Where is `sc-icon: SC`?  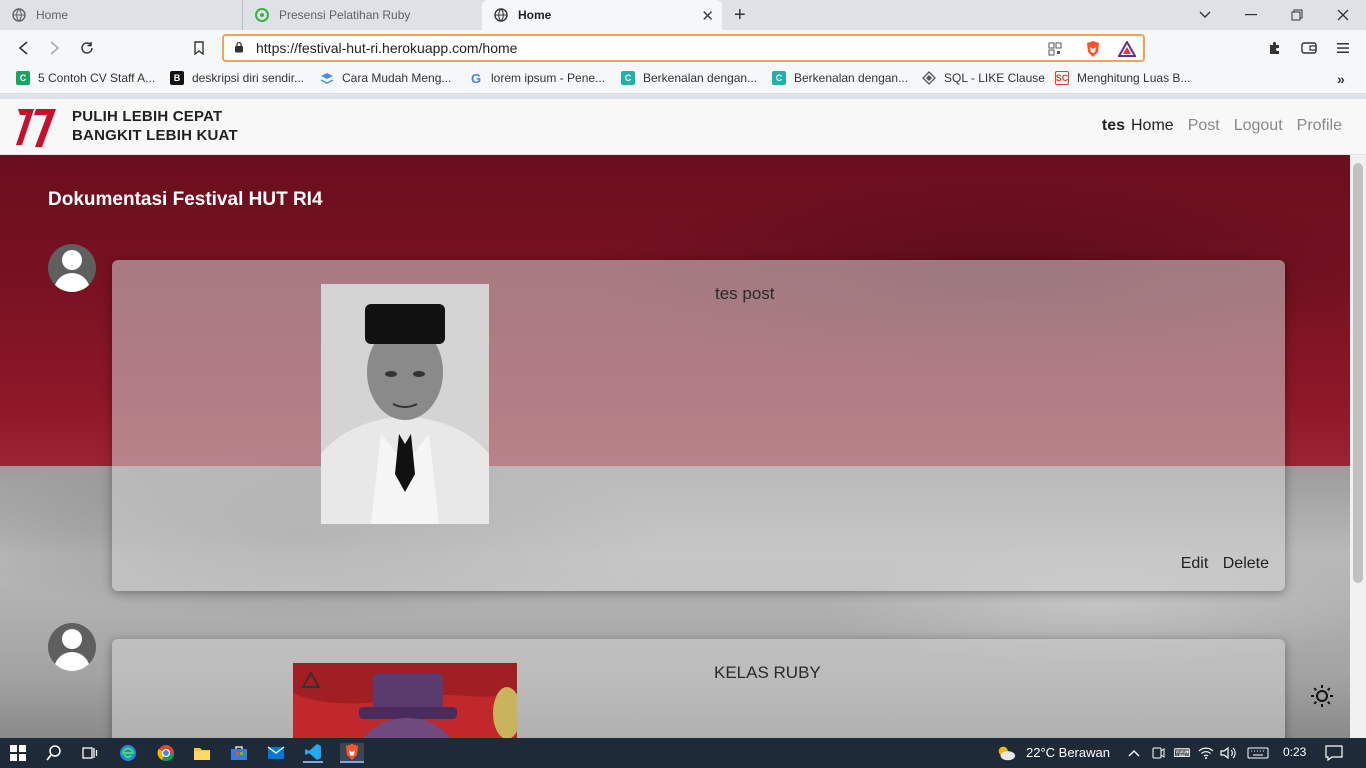
sc-icon: SC is located at coordinates (1062, 78).